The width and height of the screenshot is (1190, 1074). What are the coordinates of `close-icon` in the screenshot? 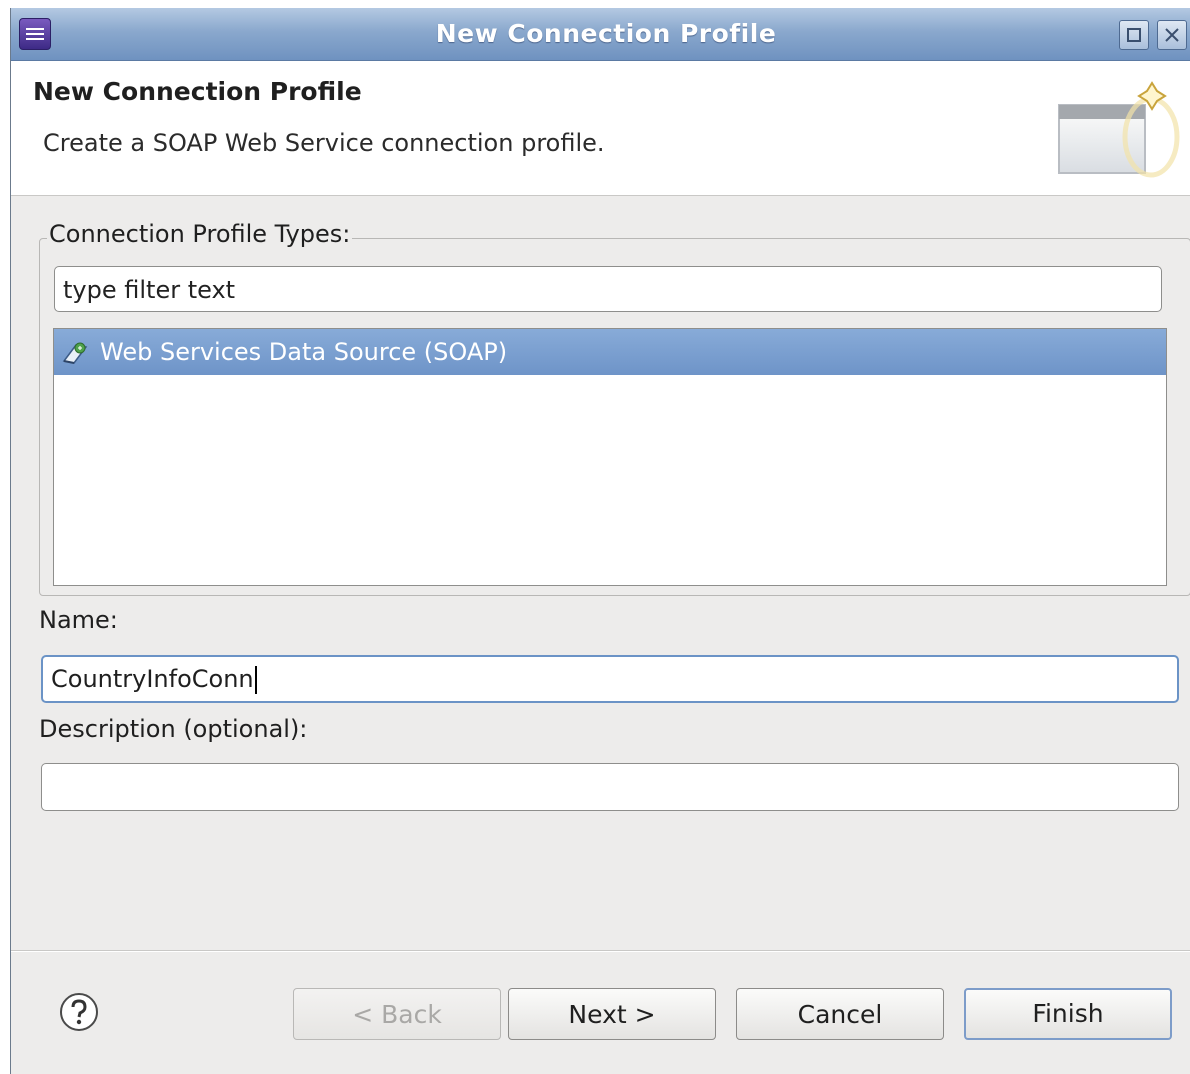 It's located at (1172, 35).